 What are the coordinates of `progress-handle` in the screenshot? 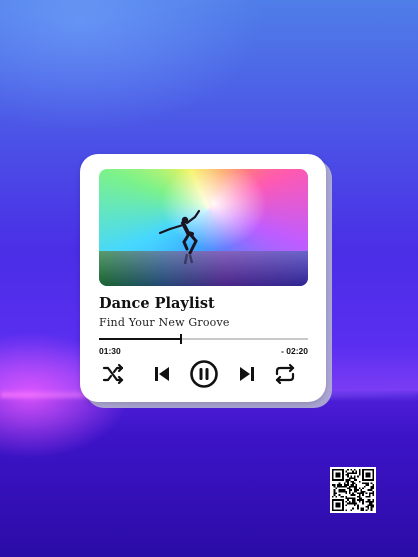 It's located at (181, 339).